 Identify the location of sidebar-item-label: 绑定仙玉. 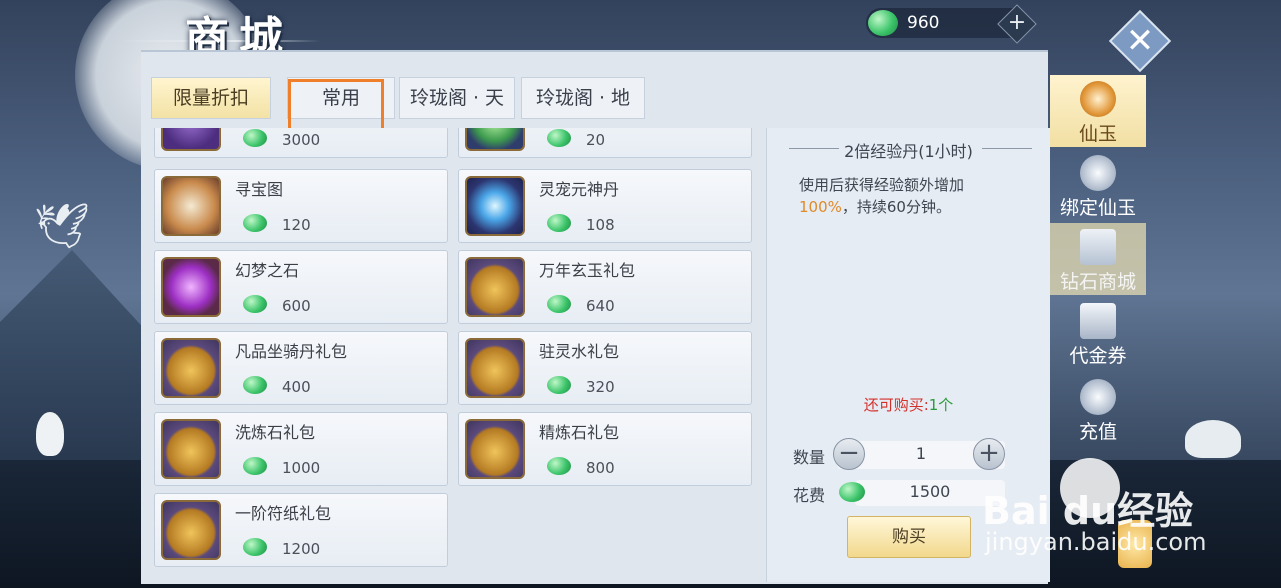
(1097, 208).